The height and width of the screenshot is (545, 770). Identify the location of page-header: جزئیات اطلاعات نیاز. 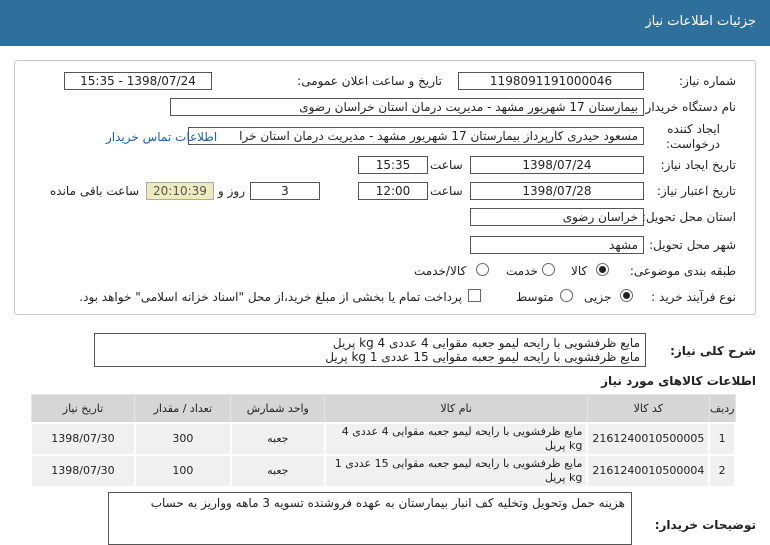
(385, 23).